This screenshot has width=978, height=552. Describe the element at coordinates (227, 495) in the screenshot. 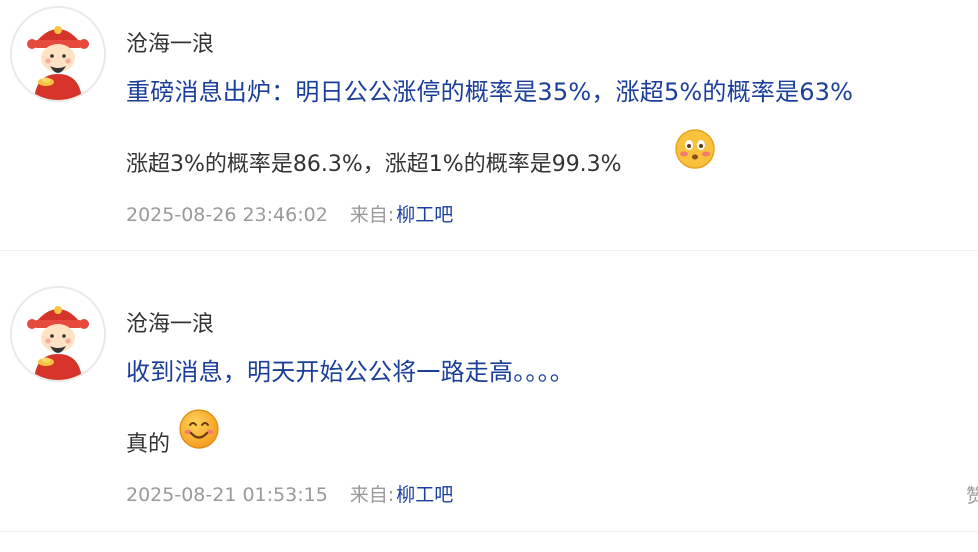

I see `post-time: 2025-08-21 01:53:15` at that location.